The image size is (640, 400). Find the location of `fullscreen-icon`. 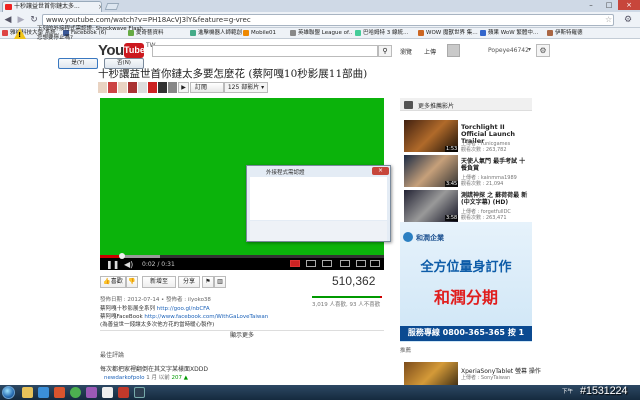

fullscreen-icon is located at coordinates (375, 263).